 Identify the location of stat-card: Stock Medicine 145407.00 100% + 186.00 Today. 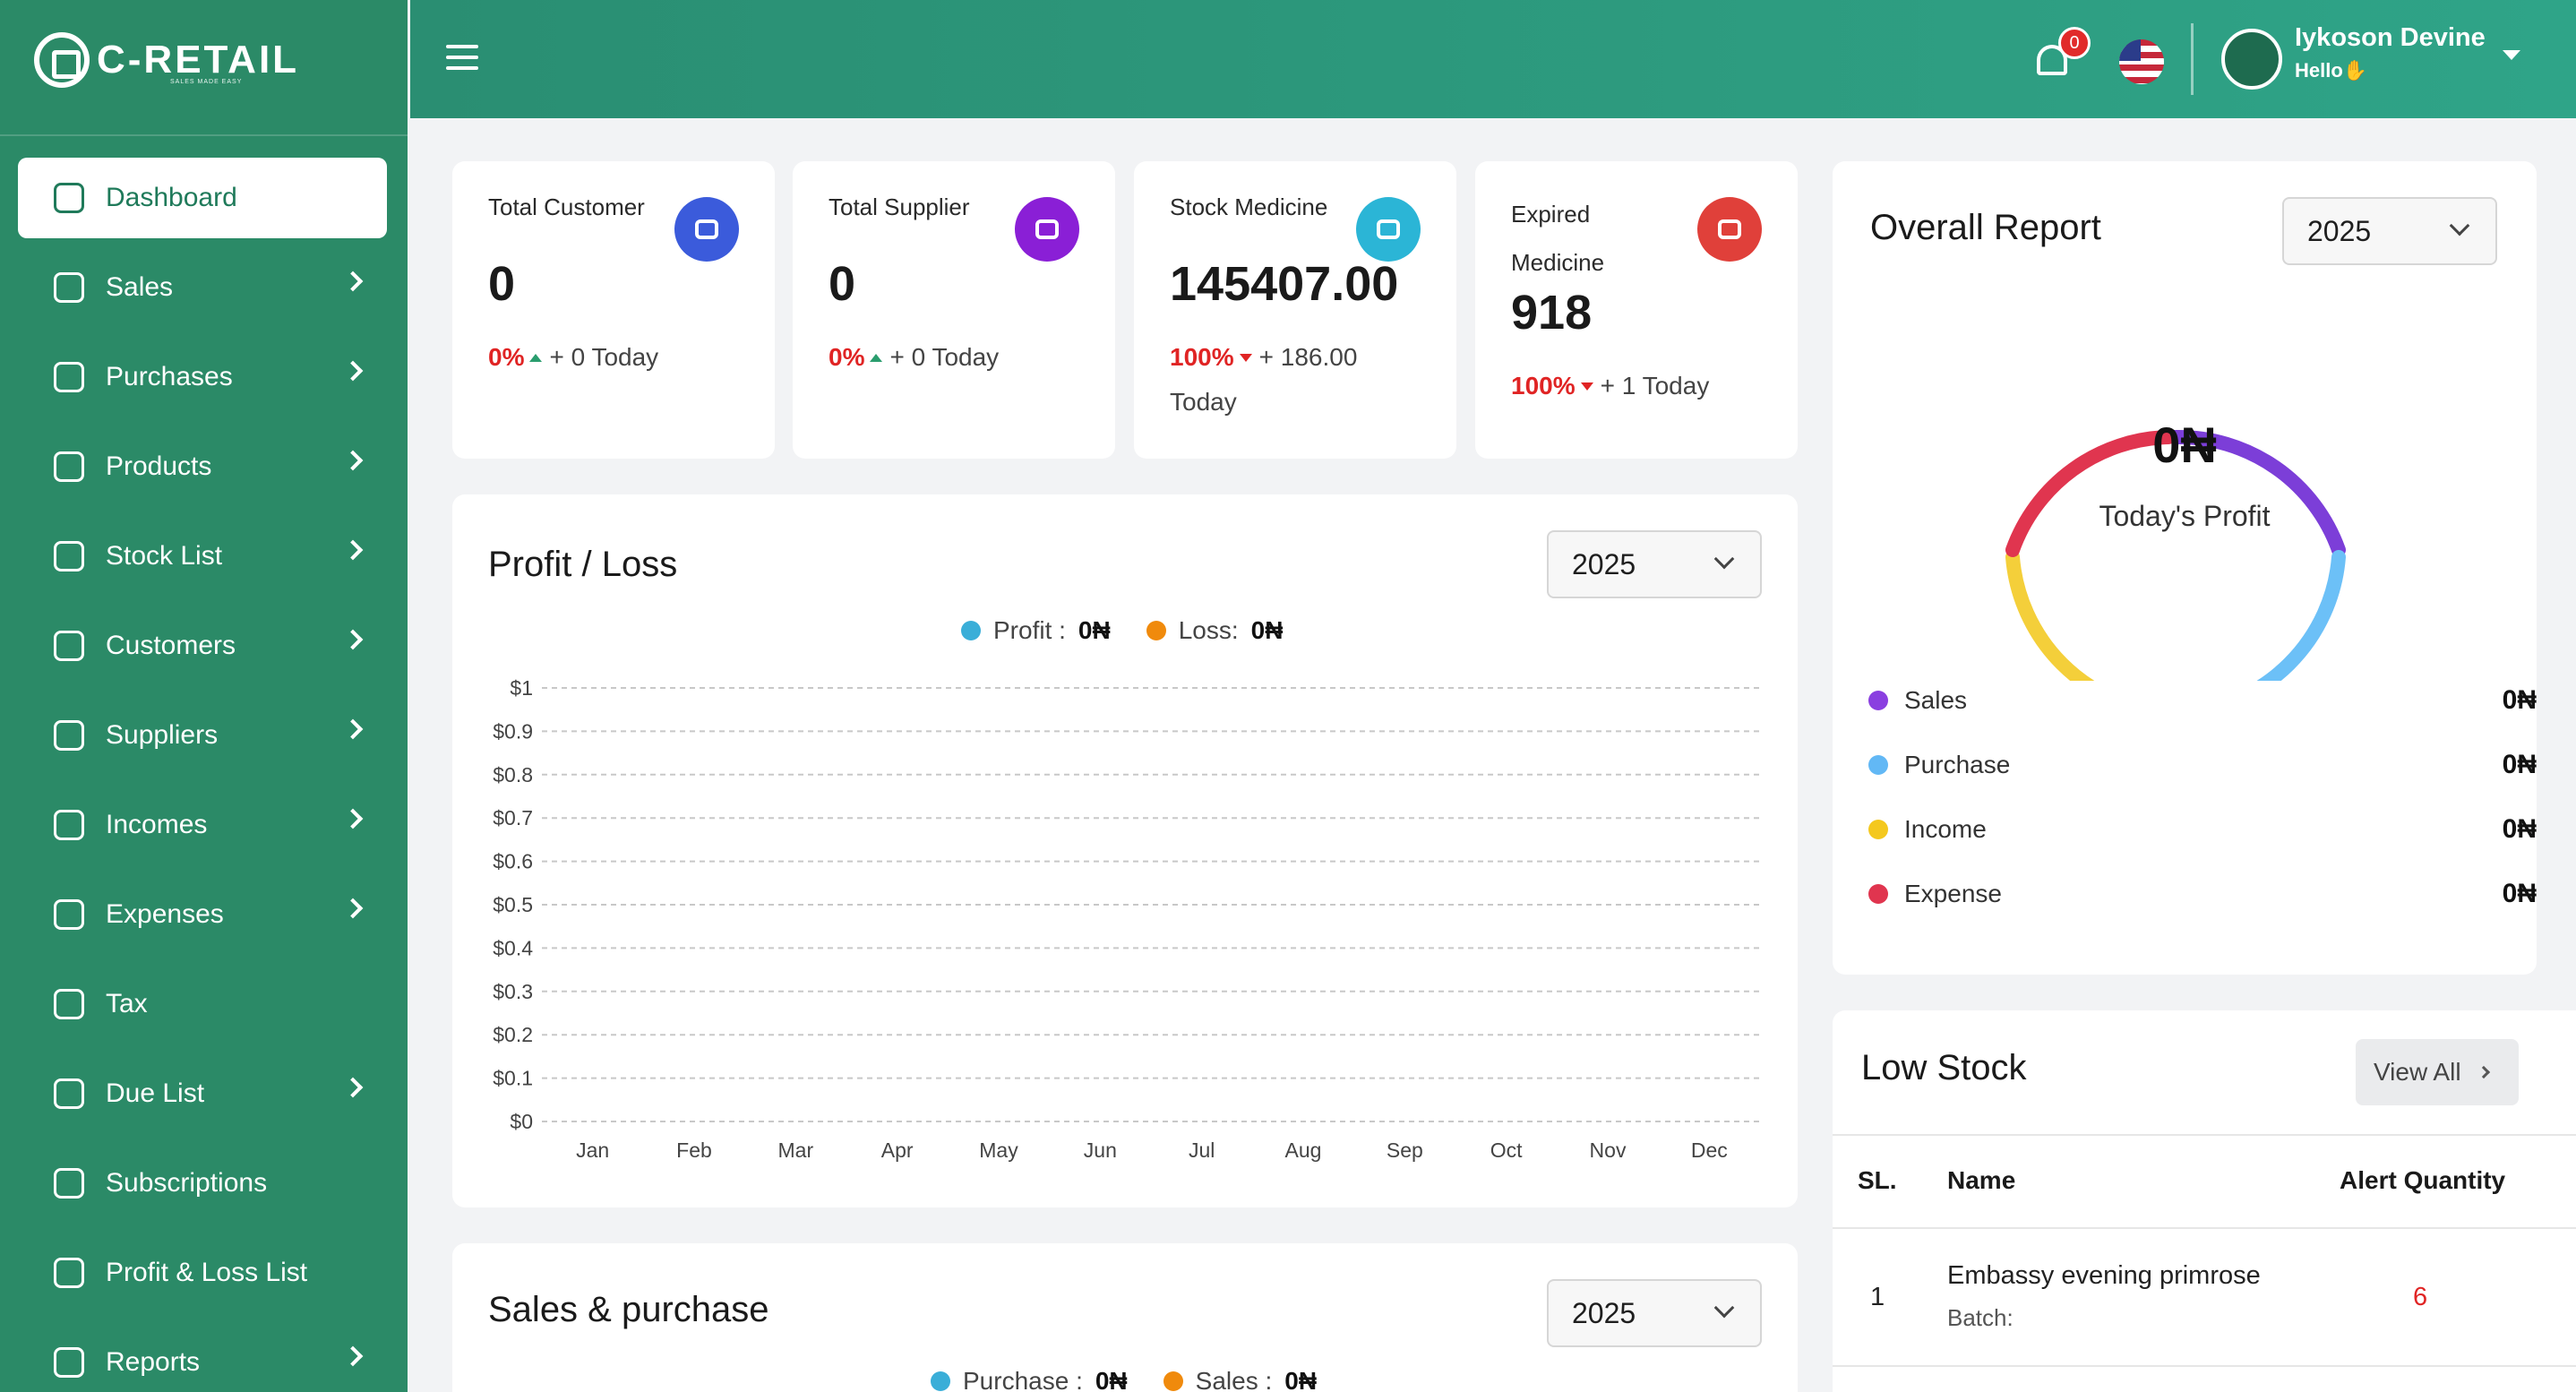
(1295, 310).